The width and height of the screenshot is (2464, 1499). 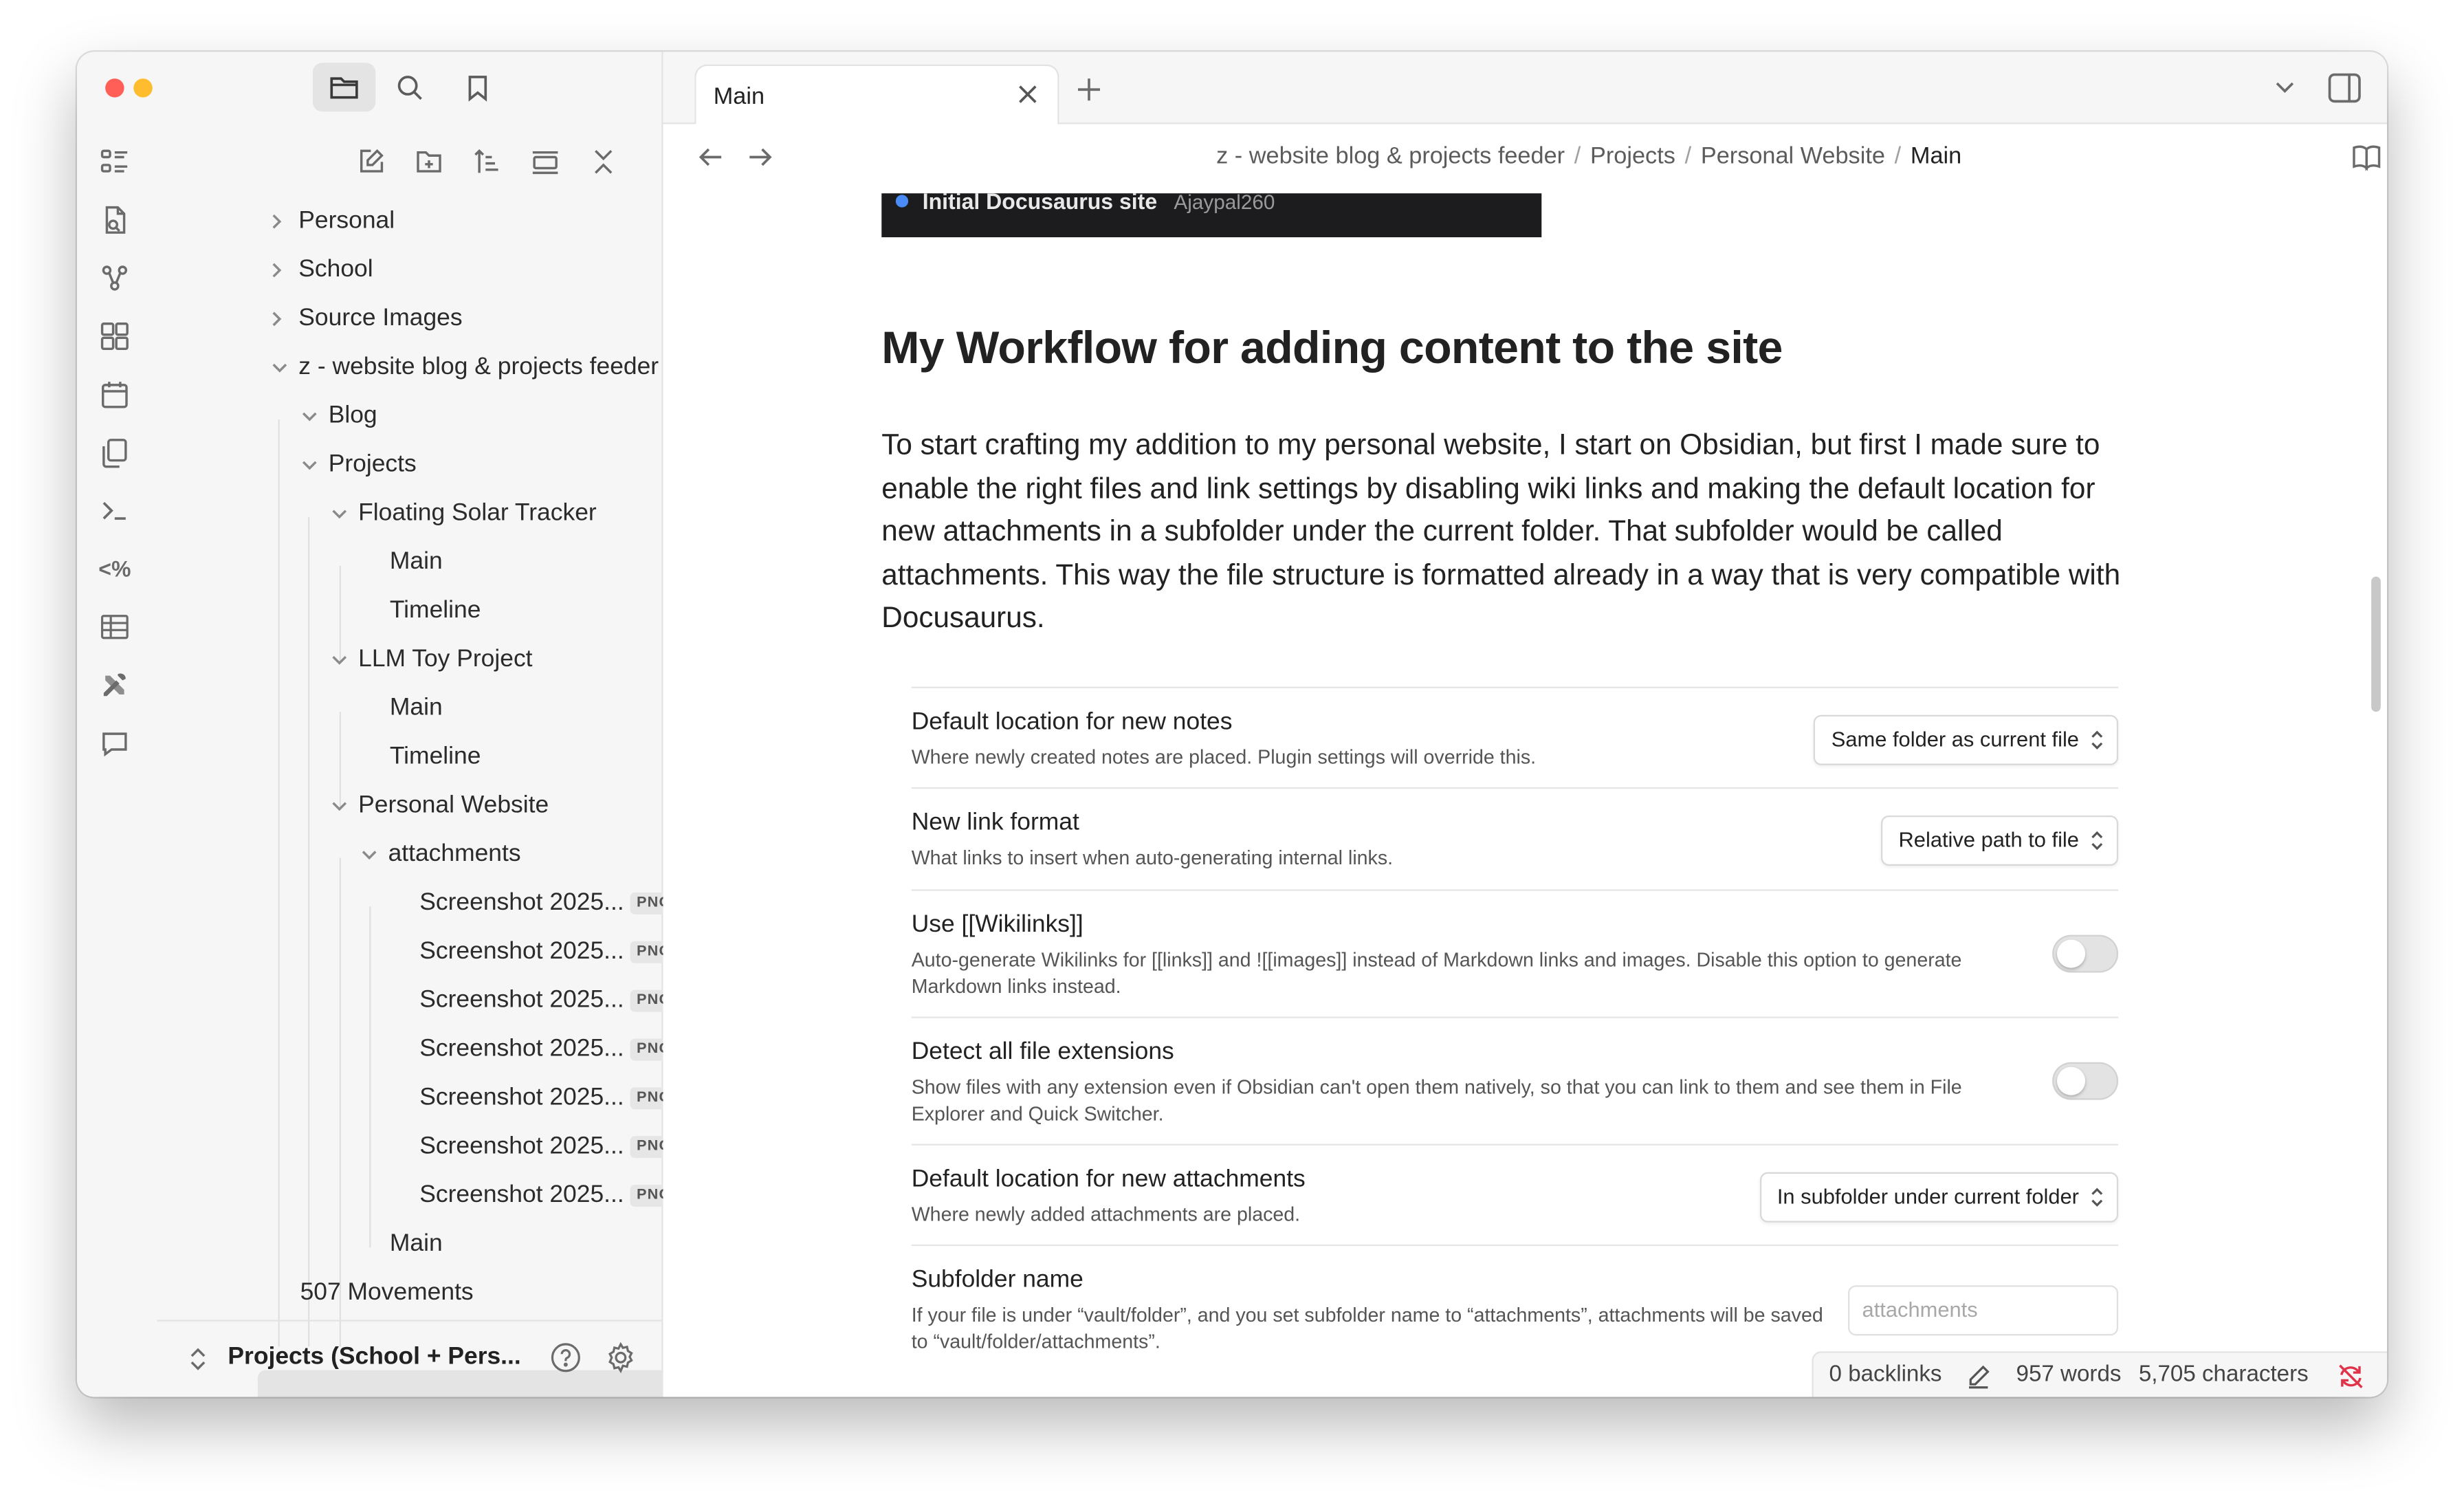 I want to click on chat-icon, so click(x=115, y=743).